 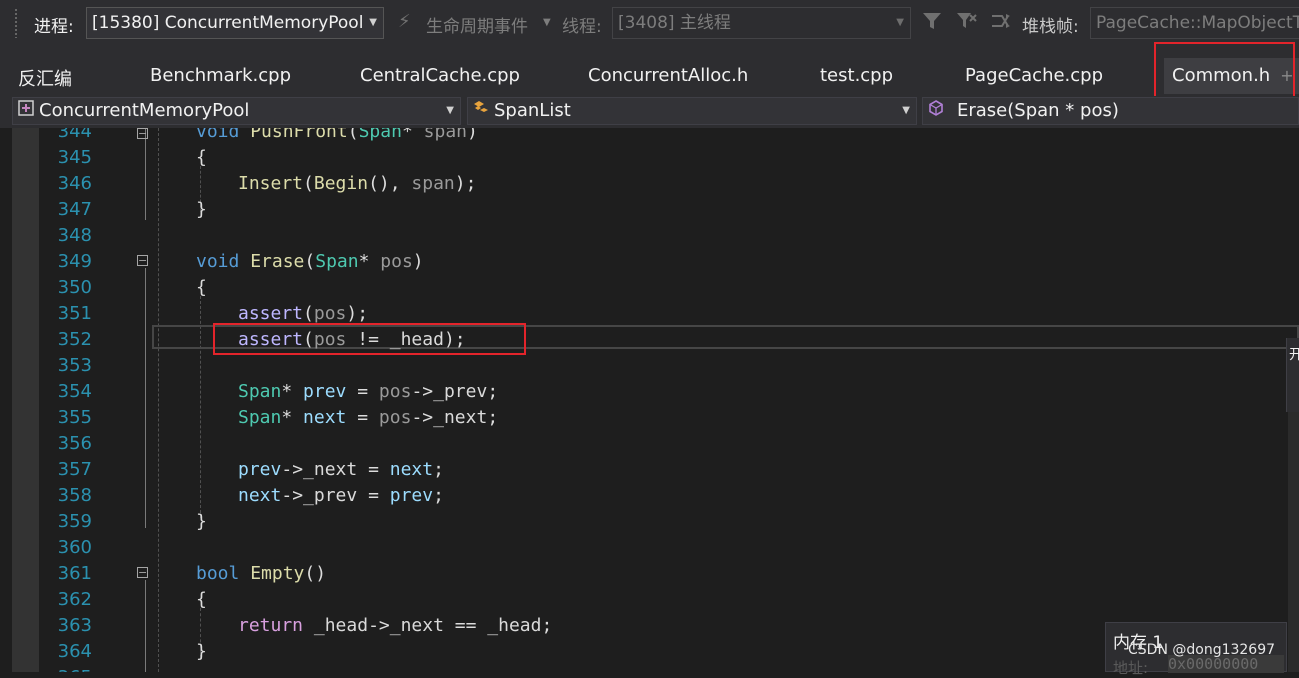 What do you see at coordinates (74, 521) in the screenshot?
I see `line-number: 359` at bounding box center [74, 521].